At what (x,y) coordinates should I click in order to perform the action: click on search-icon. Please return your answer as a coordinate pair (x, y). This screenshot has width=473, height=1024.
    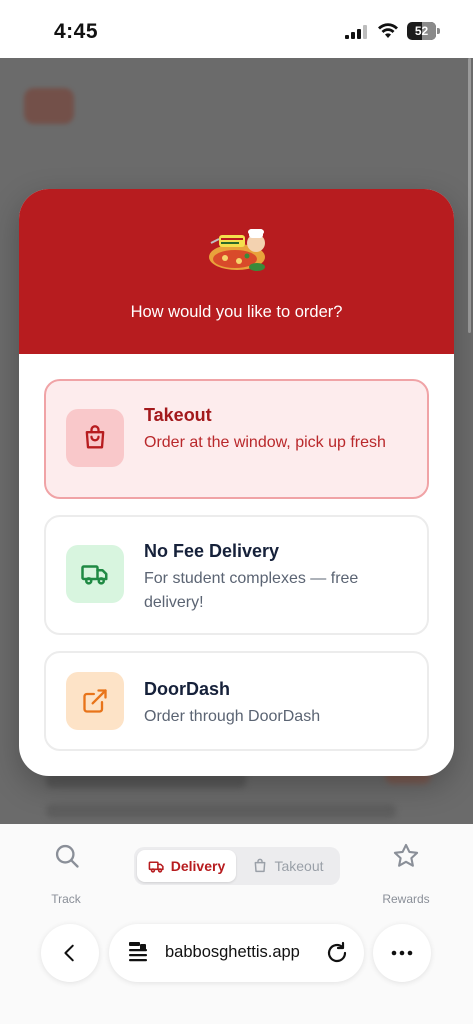
    Looking at the image, I should click on (67, 856).